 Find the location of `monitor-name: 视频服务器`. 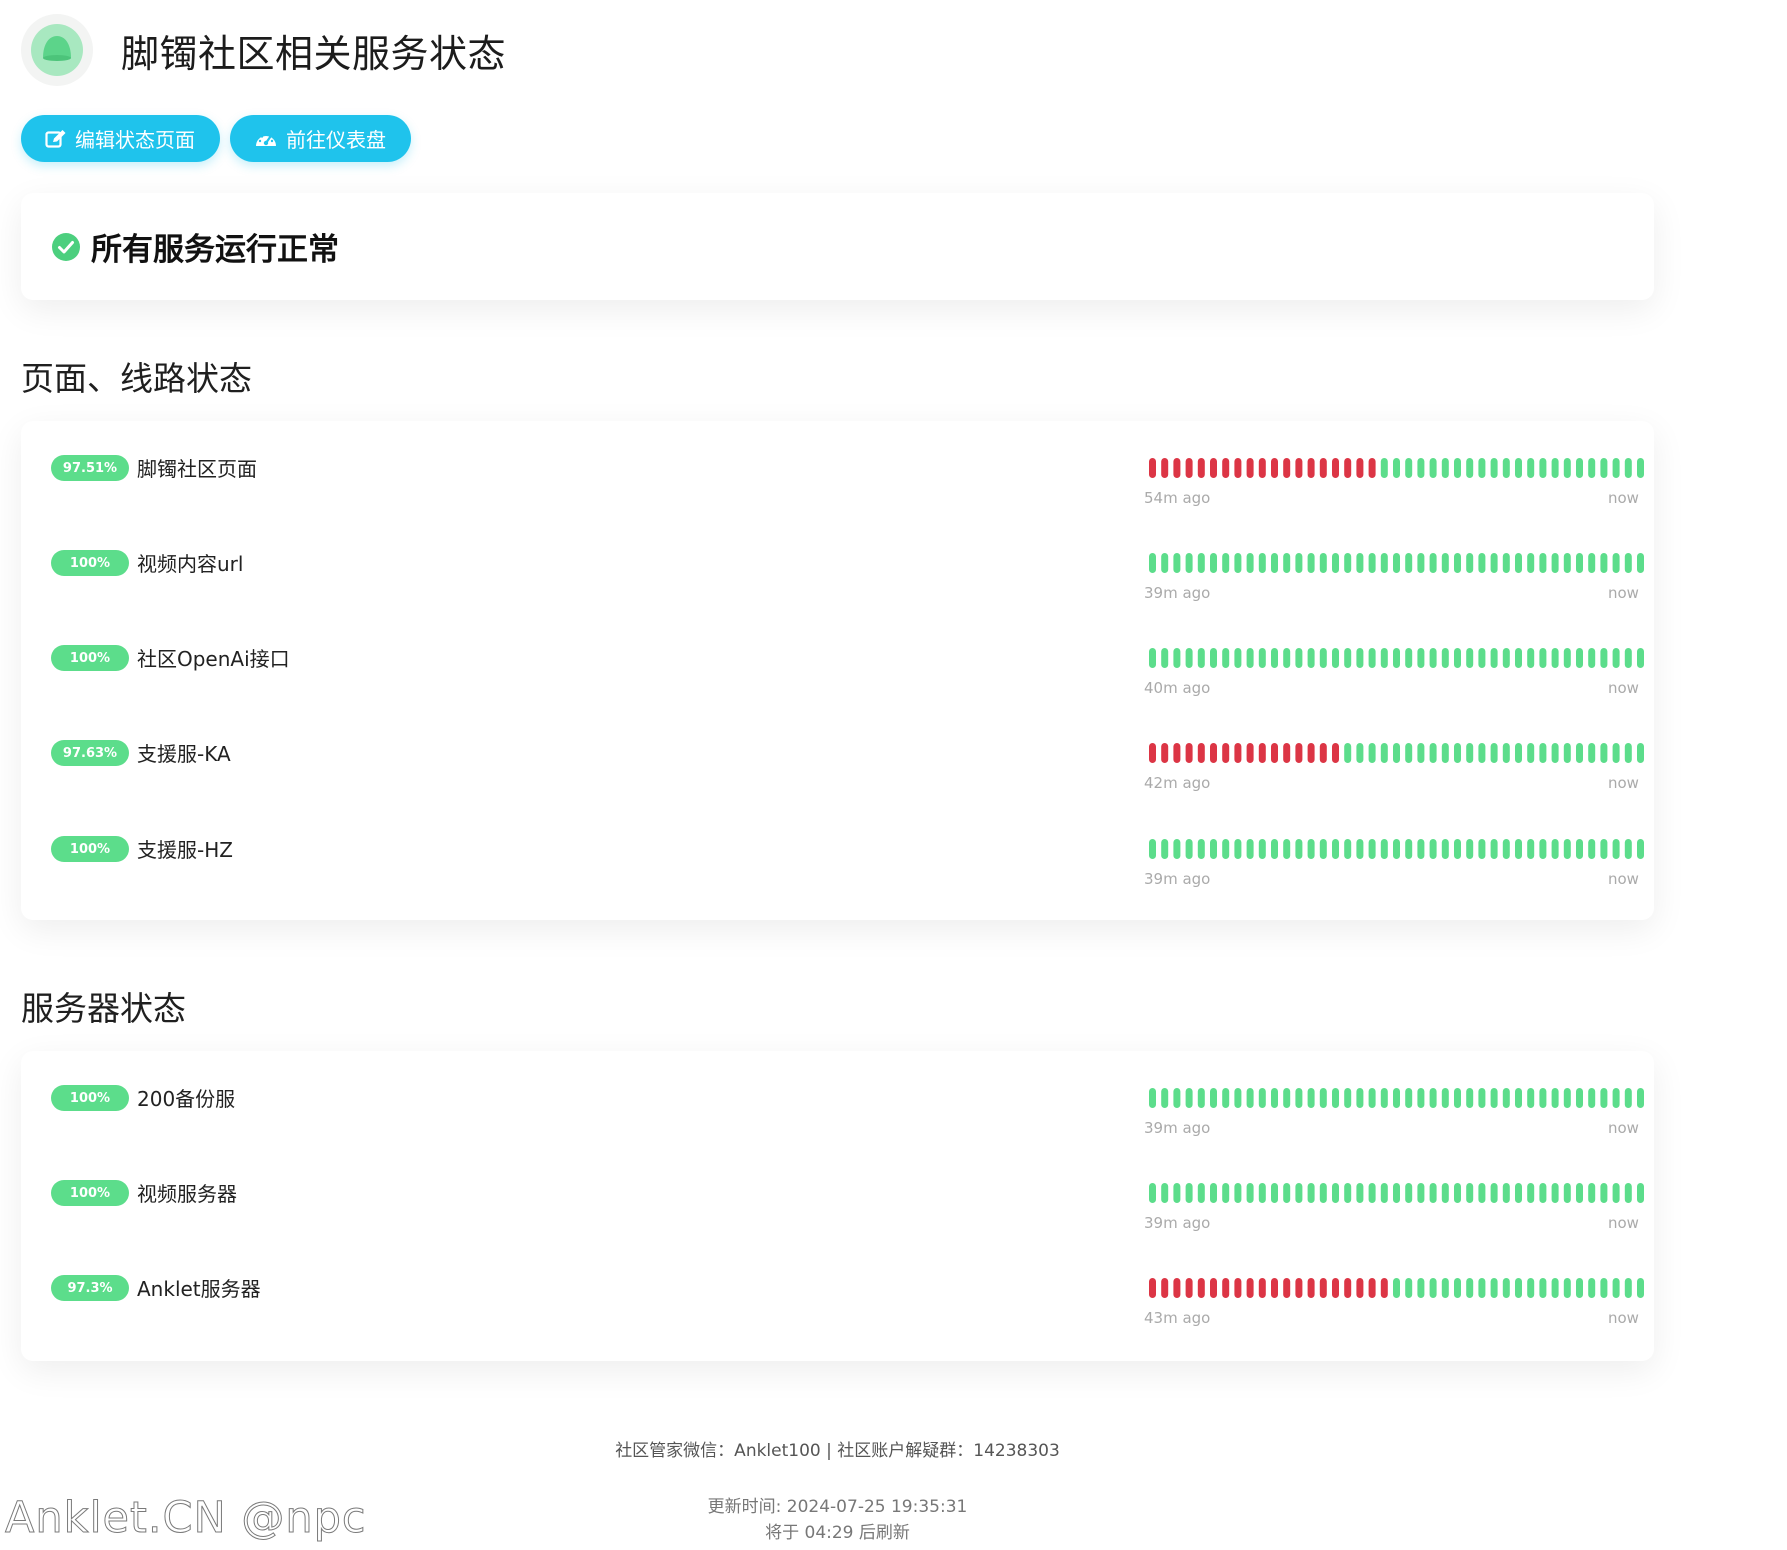

monitor-name: 视频服务器 is located at coordinates (187, 1192).